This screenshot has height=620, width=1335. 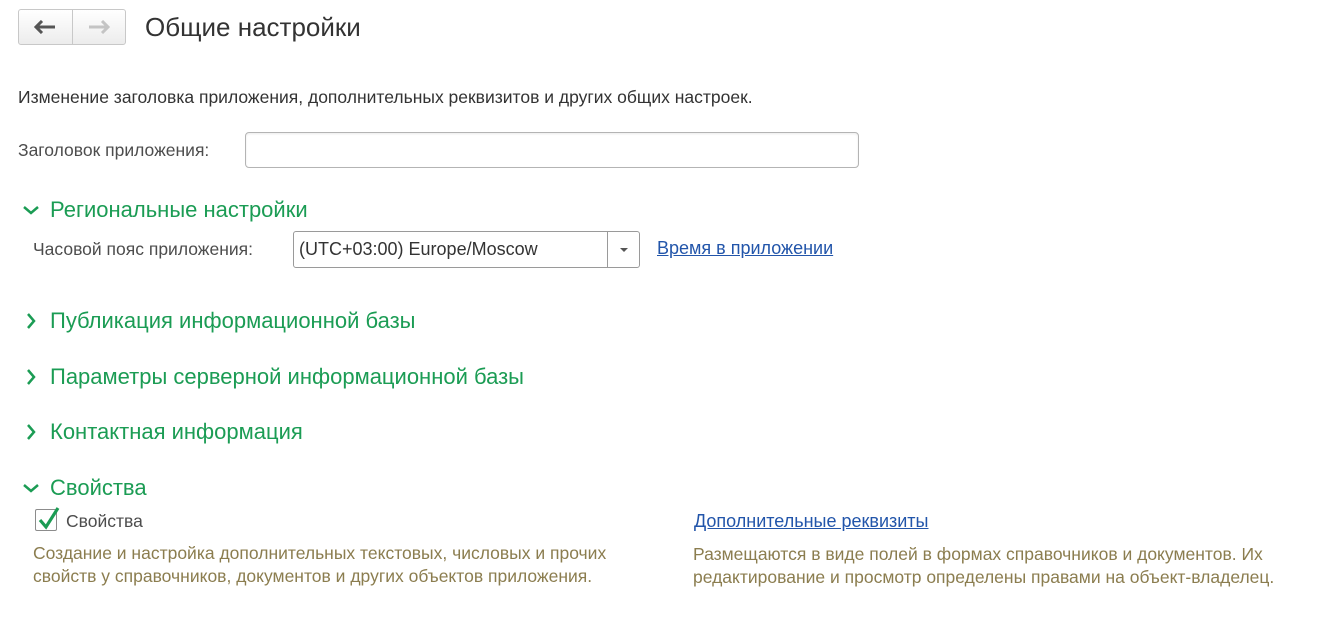 I want to click on group-contact-info: Контактная информация, so click(x=161, y=432).